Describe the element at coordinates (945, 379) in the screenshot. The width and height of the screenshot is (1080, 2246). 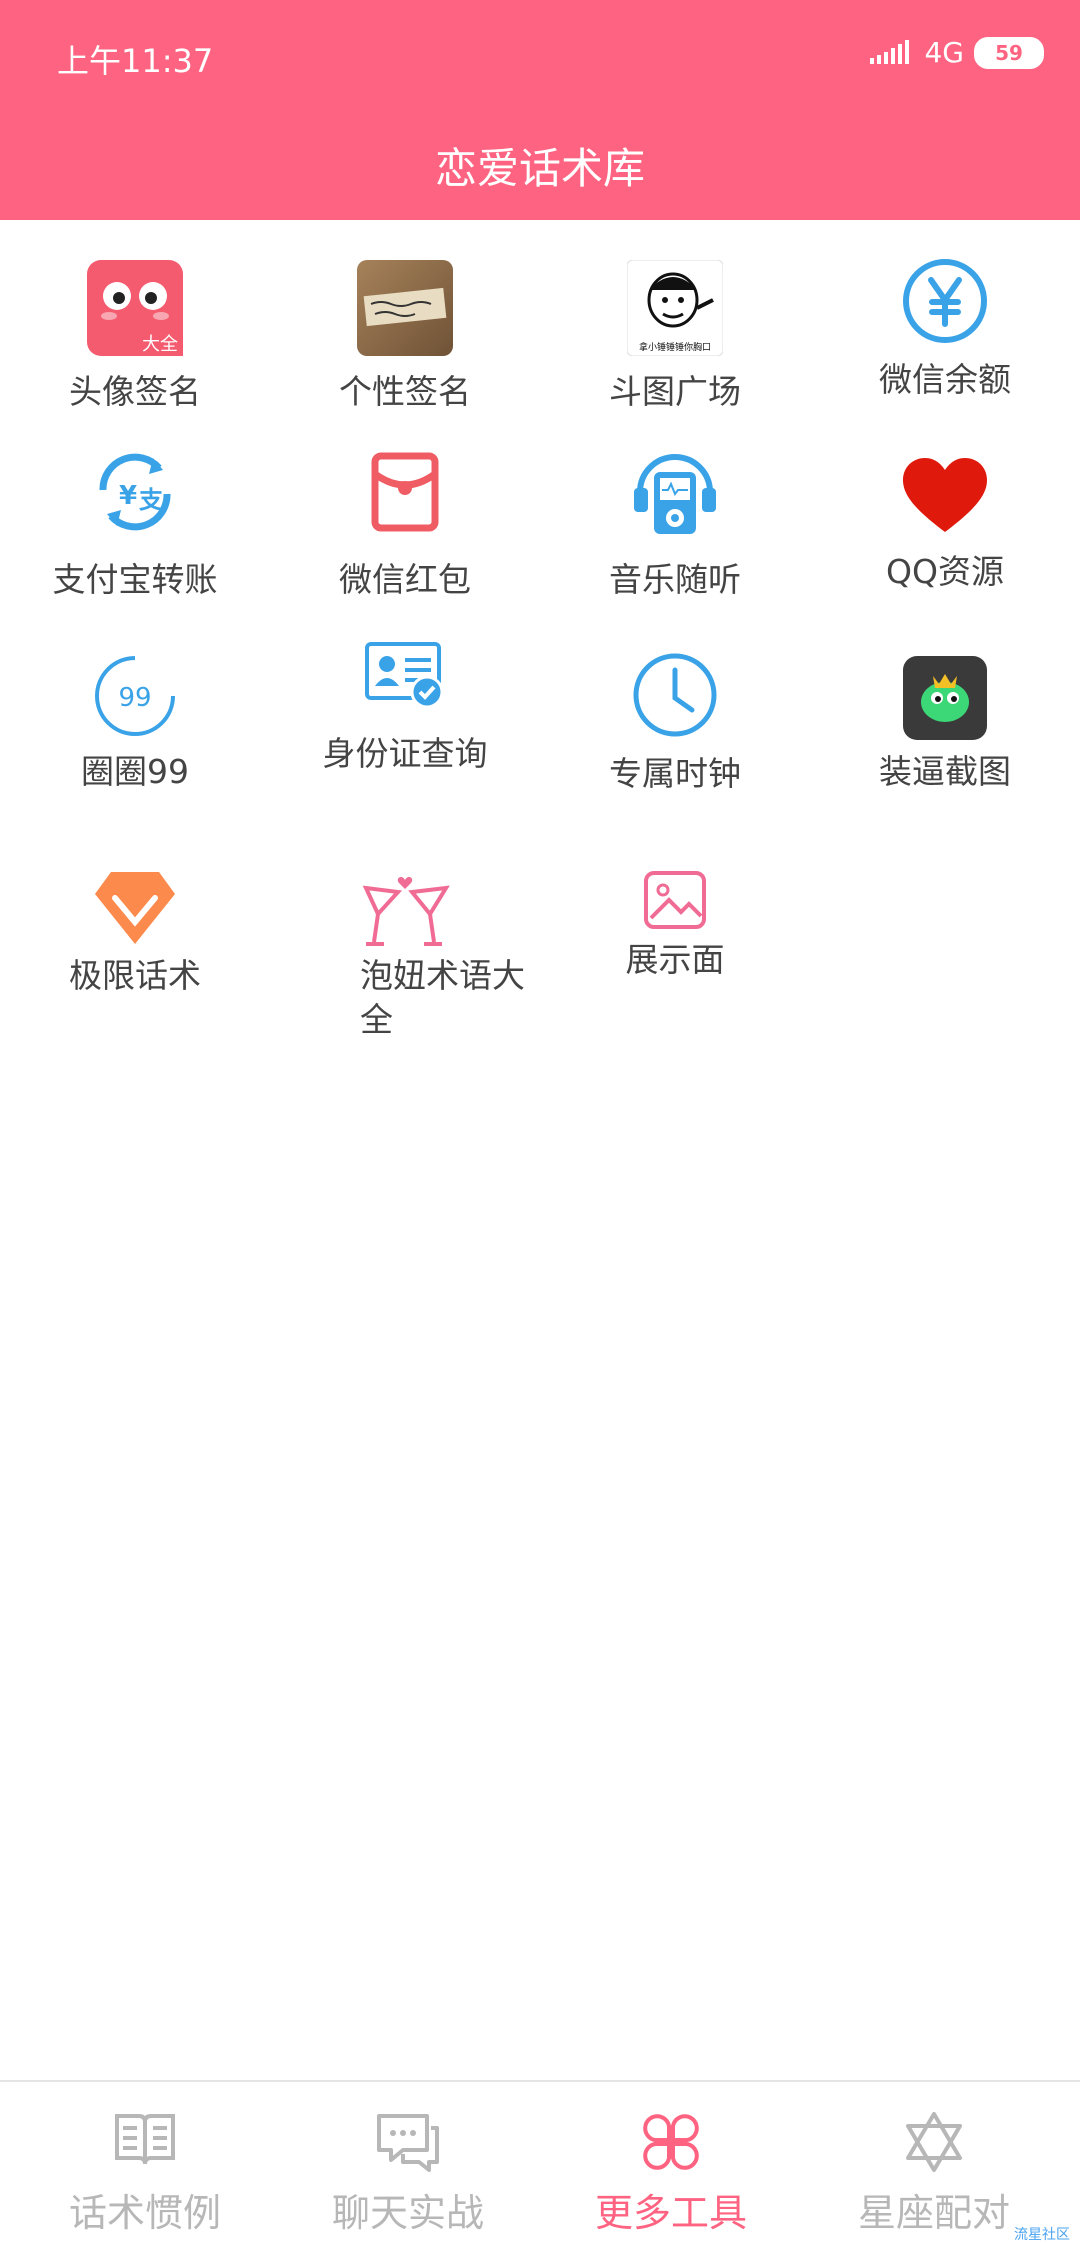
I see `tool-label: 微信余额` at that location.